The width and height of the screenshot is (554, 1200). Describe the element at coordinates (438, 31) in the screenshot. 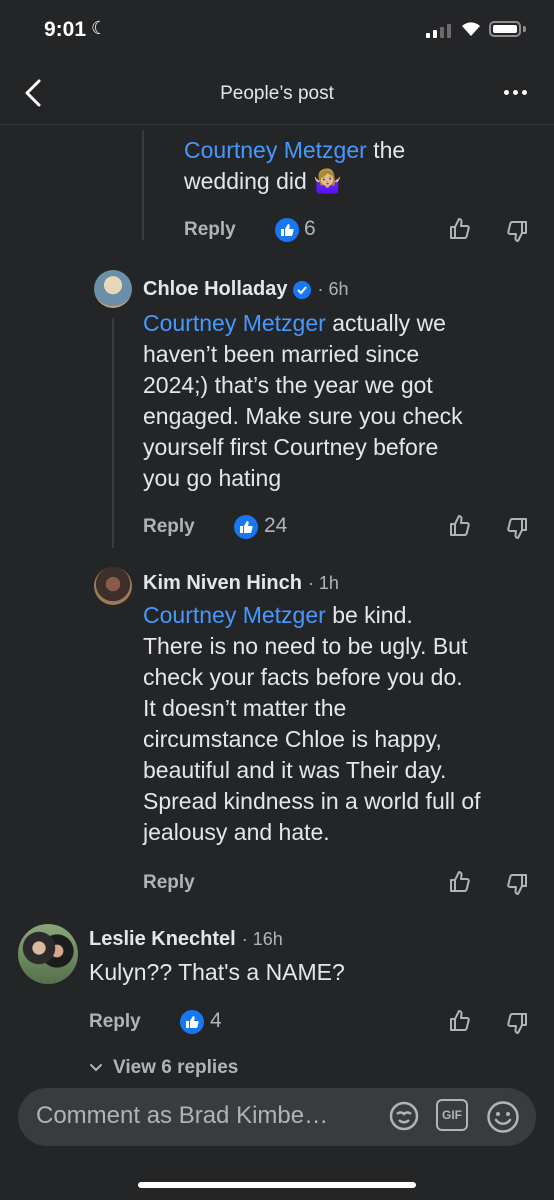

I see `cellular-signal-icon` at that location.